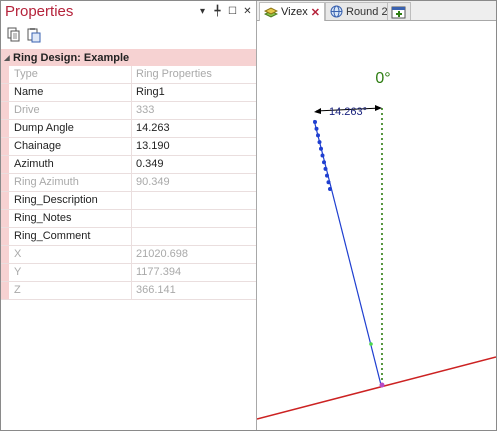  What do you see at coordinates (70, 146) in the screenshot?
I see `property-name: Chainage` at bounding box center [70, 146].